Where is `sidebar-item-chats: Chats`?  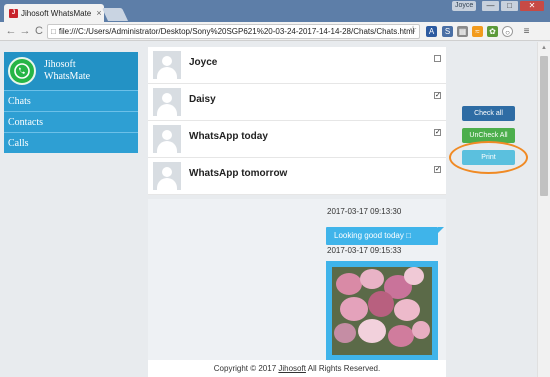
sidebar-item-chats: Chats is located at coordinates (71, 100).